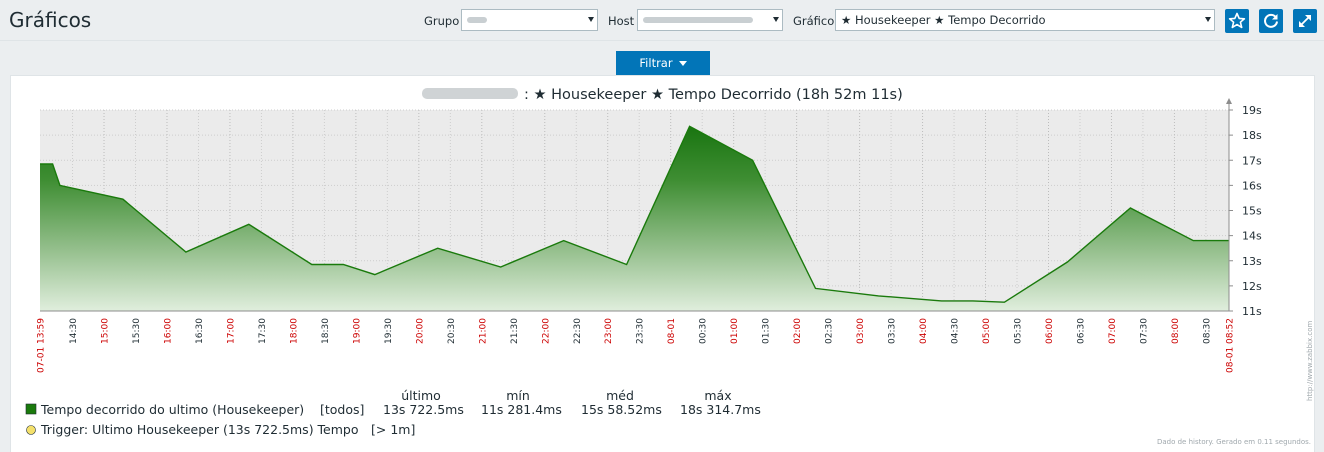  I want to click on x-tick-label: 16:30, so click(200, 331).